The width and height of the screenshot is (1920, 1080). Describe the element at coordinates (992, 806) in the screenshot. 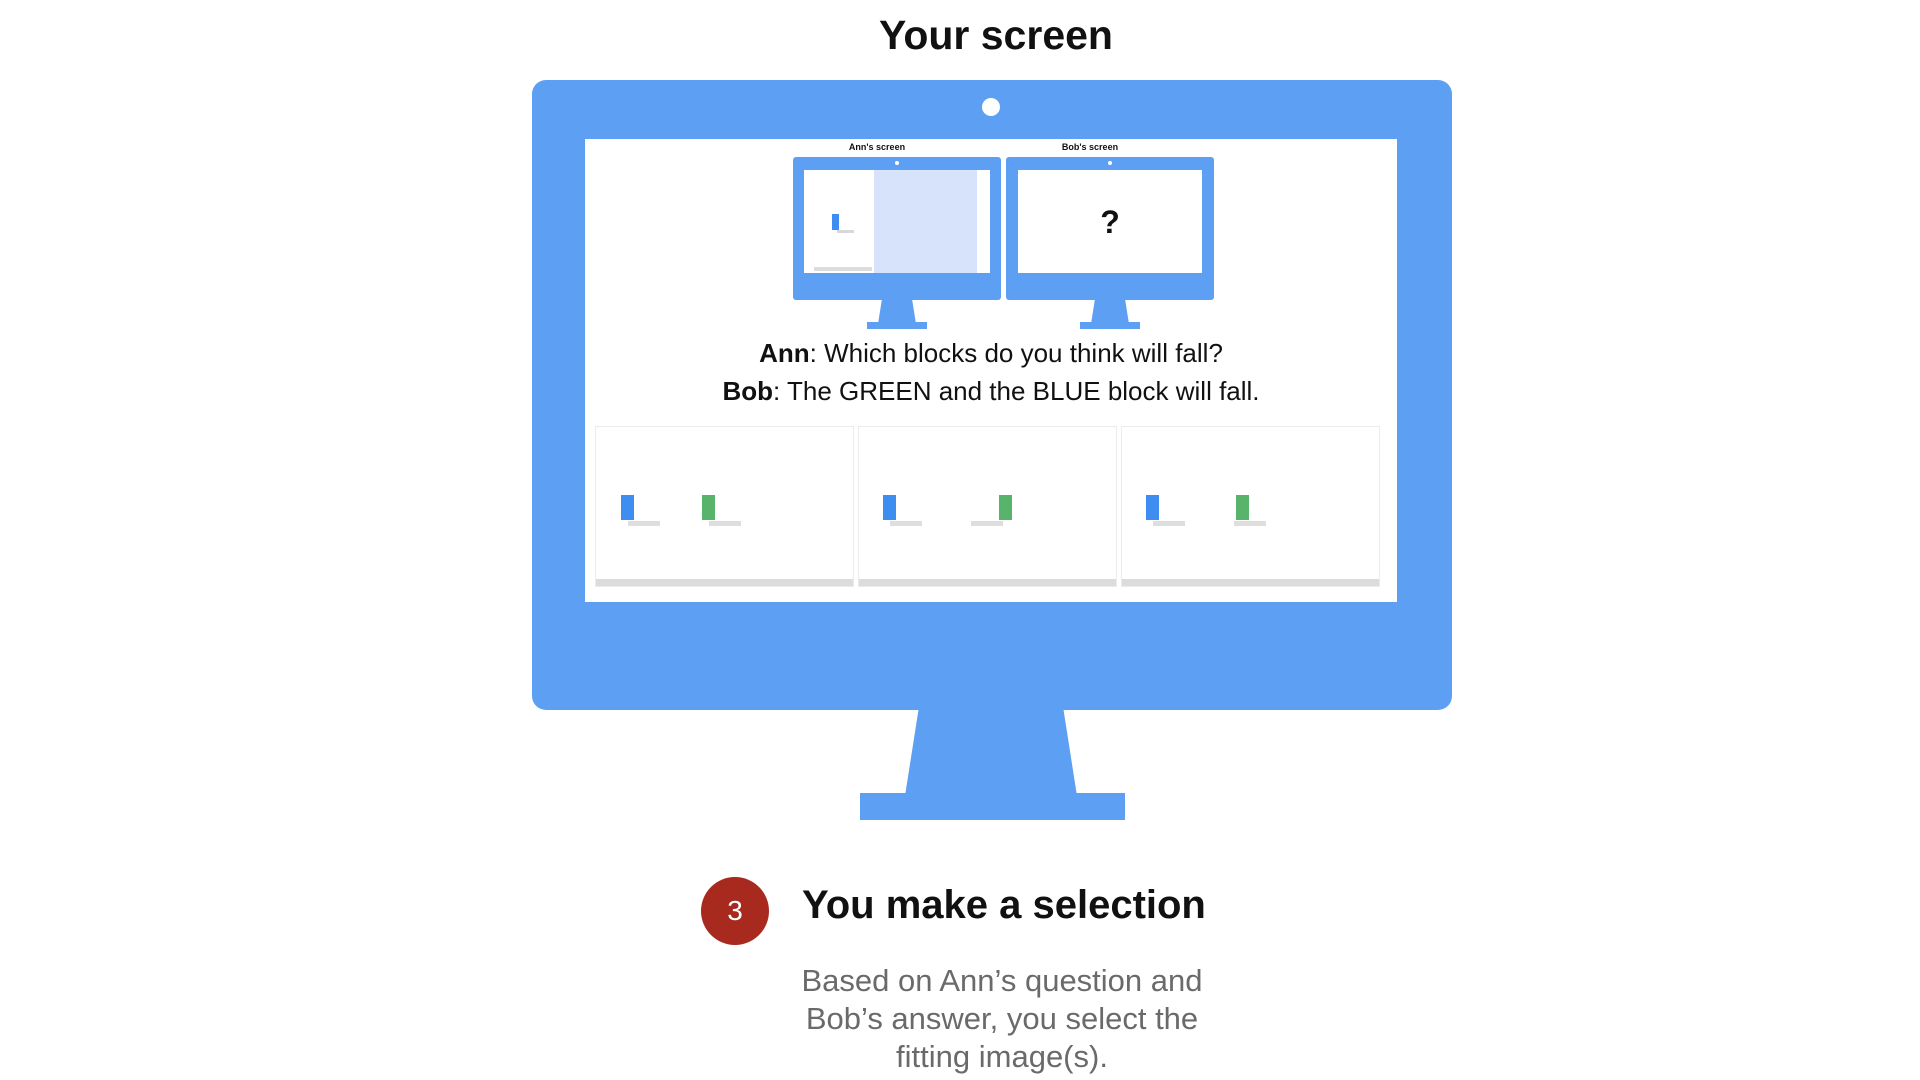

I see `monitor-stand-base` at that location.